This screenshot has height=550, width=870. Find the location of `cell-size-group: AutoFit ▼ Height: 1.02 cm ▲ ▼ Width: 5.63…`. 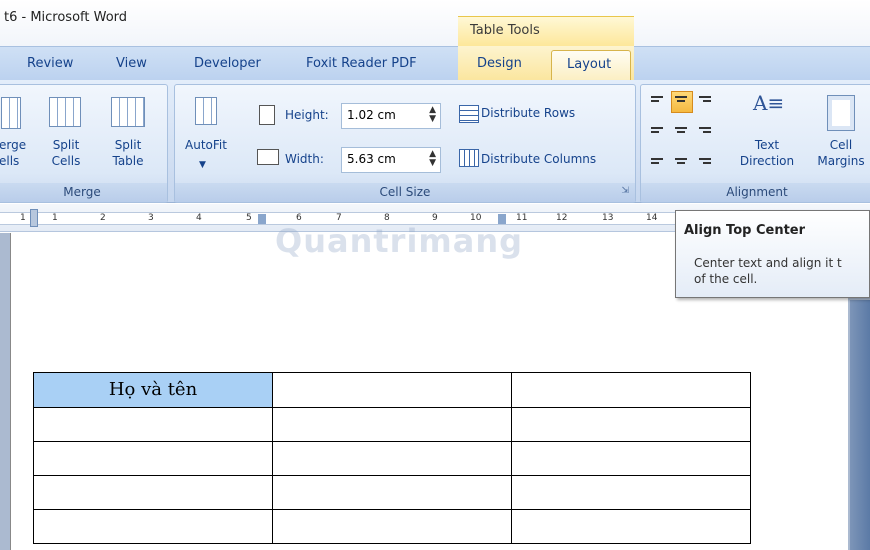

cell-size-group: AutoFit ▼ Height: 1.02 cm ▲ ▼ Width: 5.63… is located at coordinates (405, 143).